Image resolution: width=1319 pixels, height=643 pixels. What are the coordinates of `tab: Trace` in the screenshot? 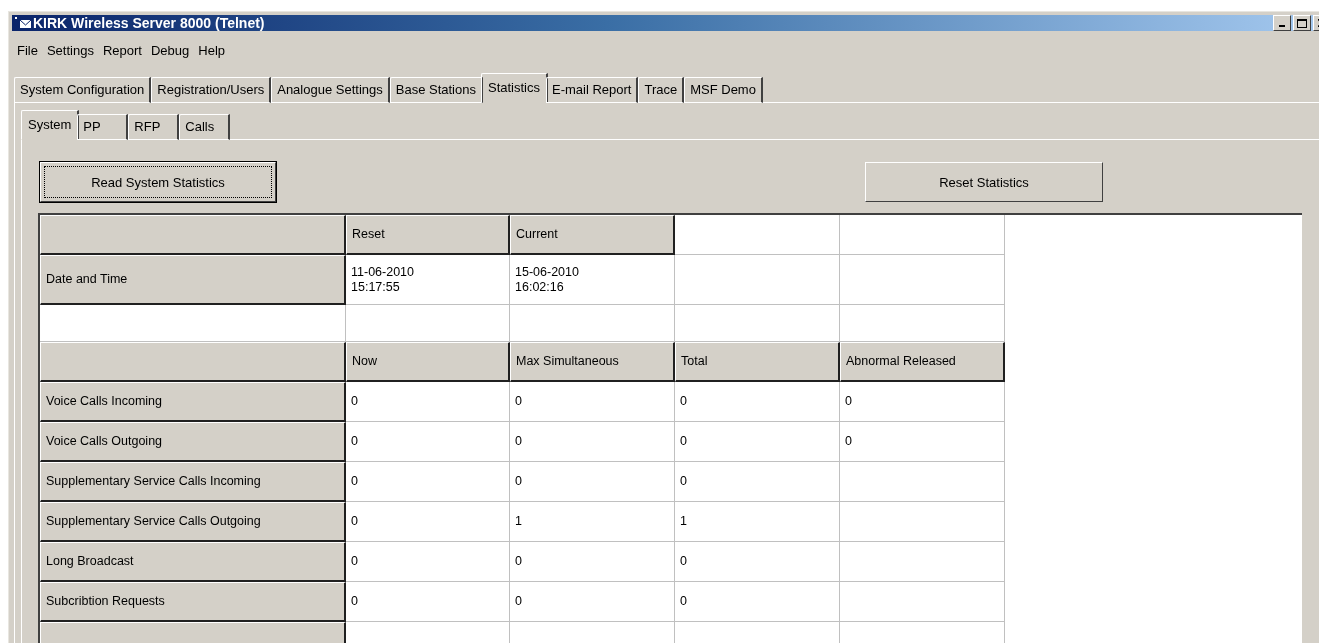 It's located at (661, 90).